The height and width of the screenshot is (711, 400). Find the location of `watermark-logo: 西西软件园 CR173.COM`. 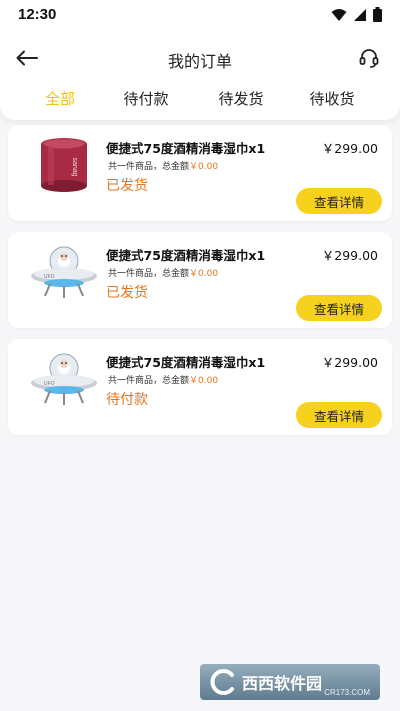

watermark-logo: 西西软件园 CR173.COM is located at coordinates (290, 682).